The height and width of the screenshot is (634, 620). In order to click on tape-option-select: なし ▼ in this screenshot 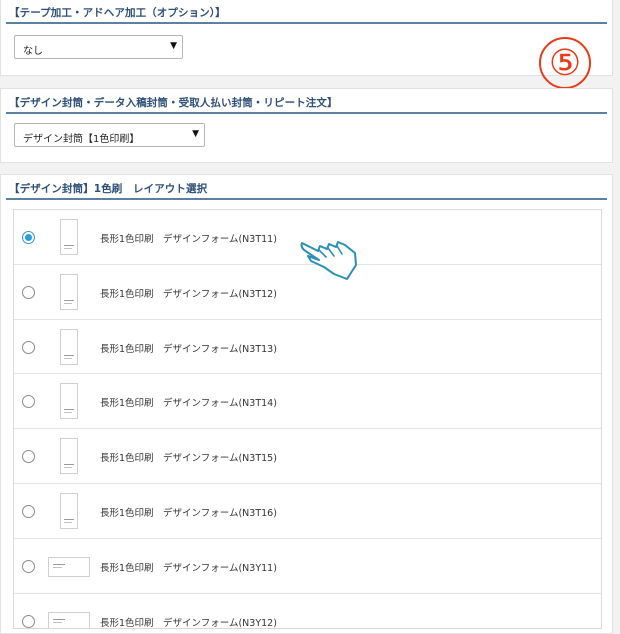, I will do `click(98, 47)`.